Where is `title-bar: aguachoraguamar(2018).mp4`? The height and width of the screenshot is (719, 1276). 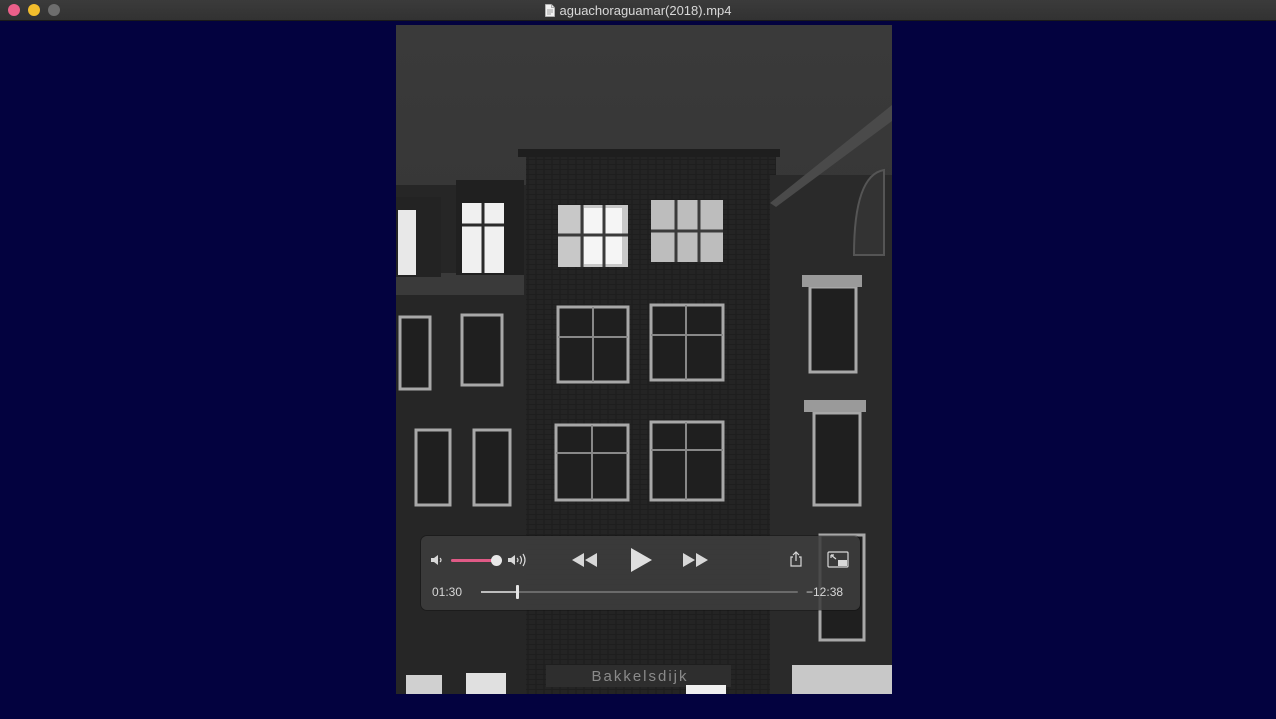 title-bar: aguachoraguamar(2018).mp4 is located at coordinates (638, 10).